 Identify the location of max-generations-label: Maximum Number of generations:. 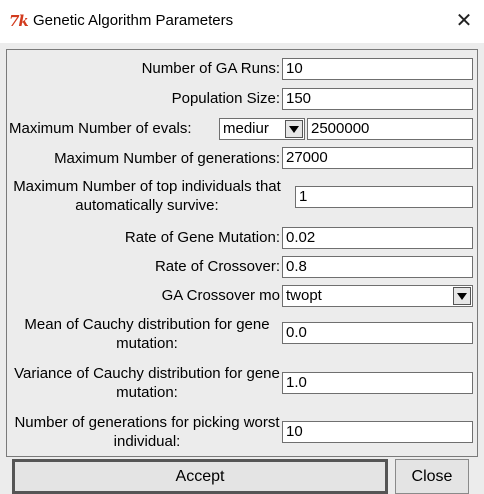
(167, 158).